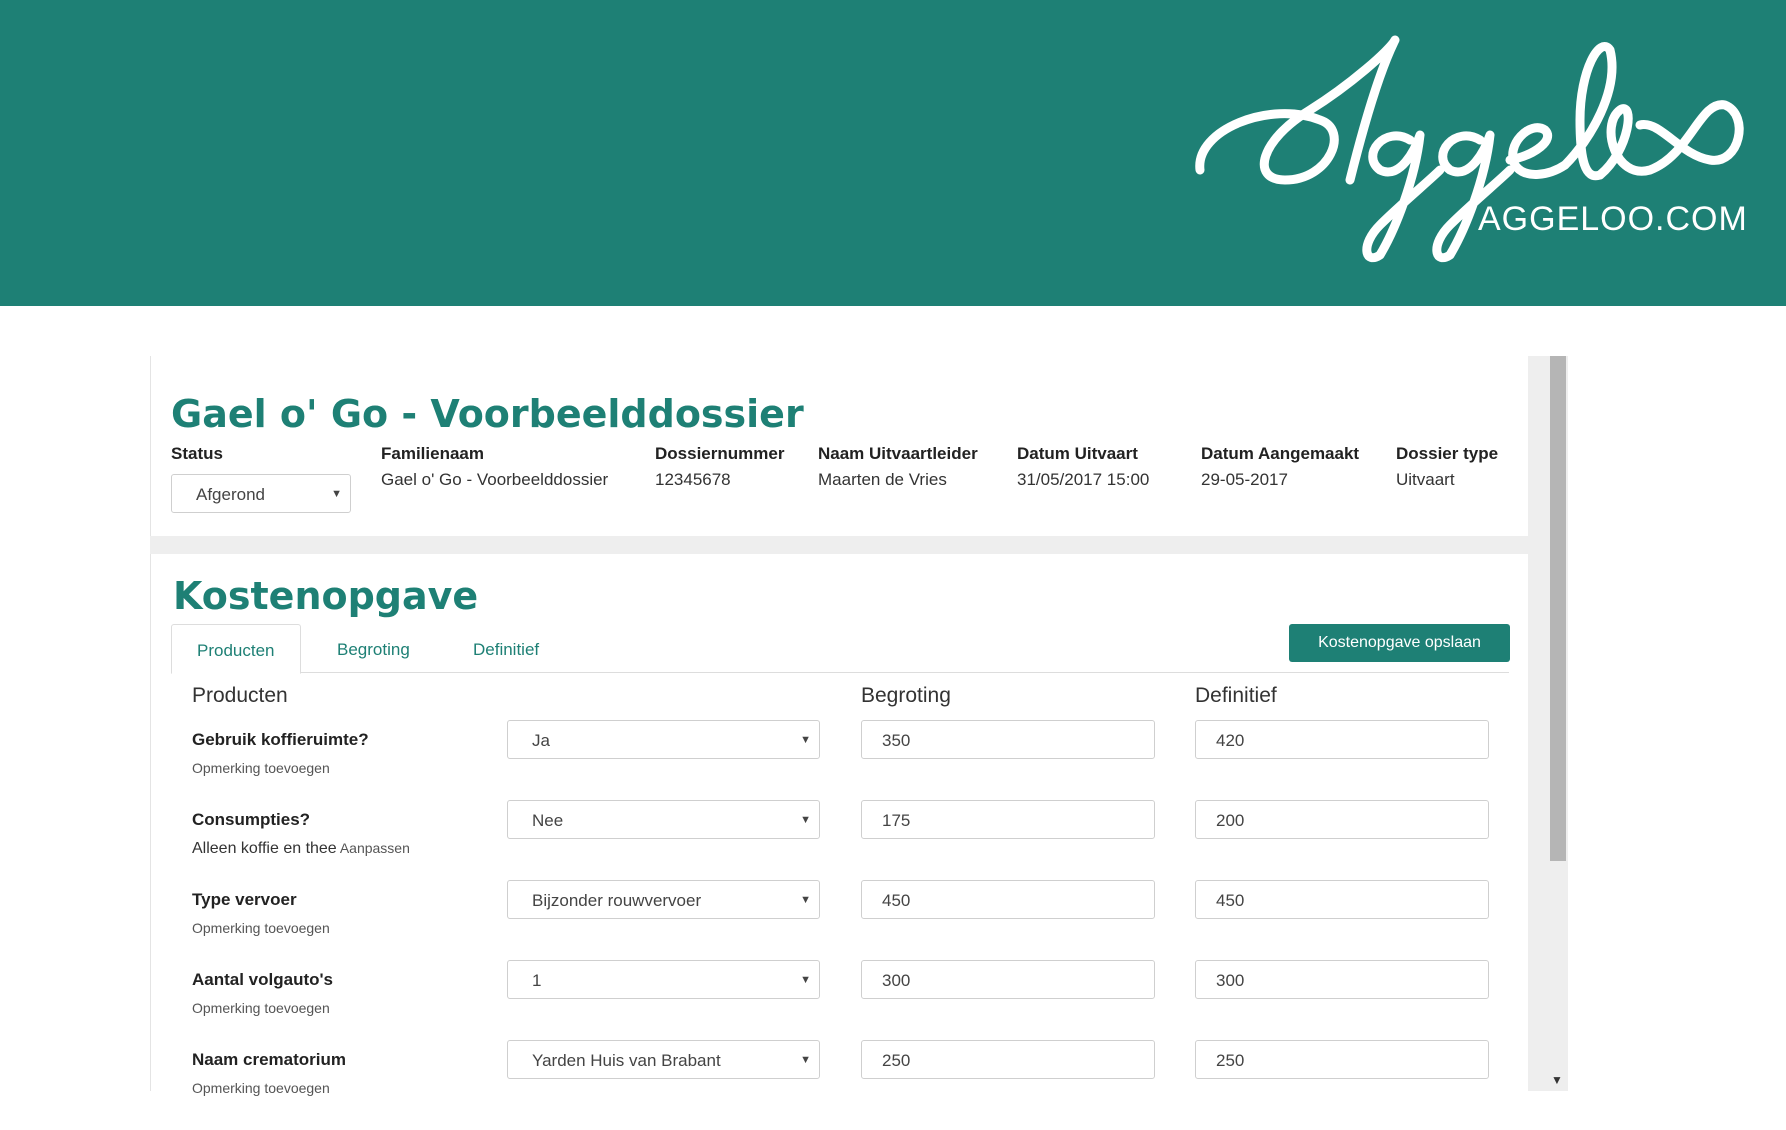 The image size is (1786, 1130). Describe the element at coordinates (663, 979) in the screenshot. I see `product-option-select: 1 ▼` at that location.